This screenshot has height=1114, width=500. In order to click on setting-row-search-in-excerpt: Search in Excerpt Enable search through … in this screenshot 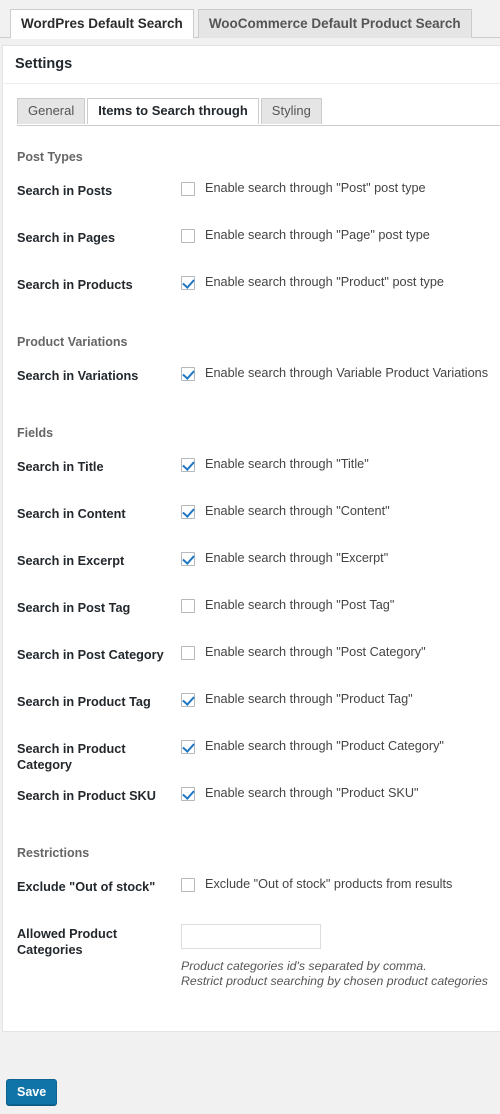, I will do `click(251, 563)`.